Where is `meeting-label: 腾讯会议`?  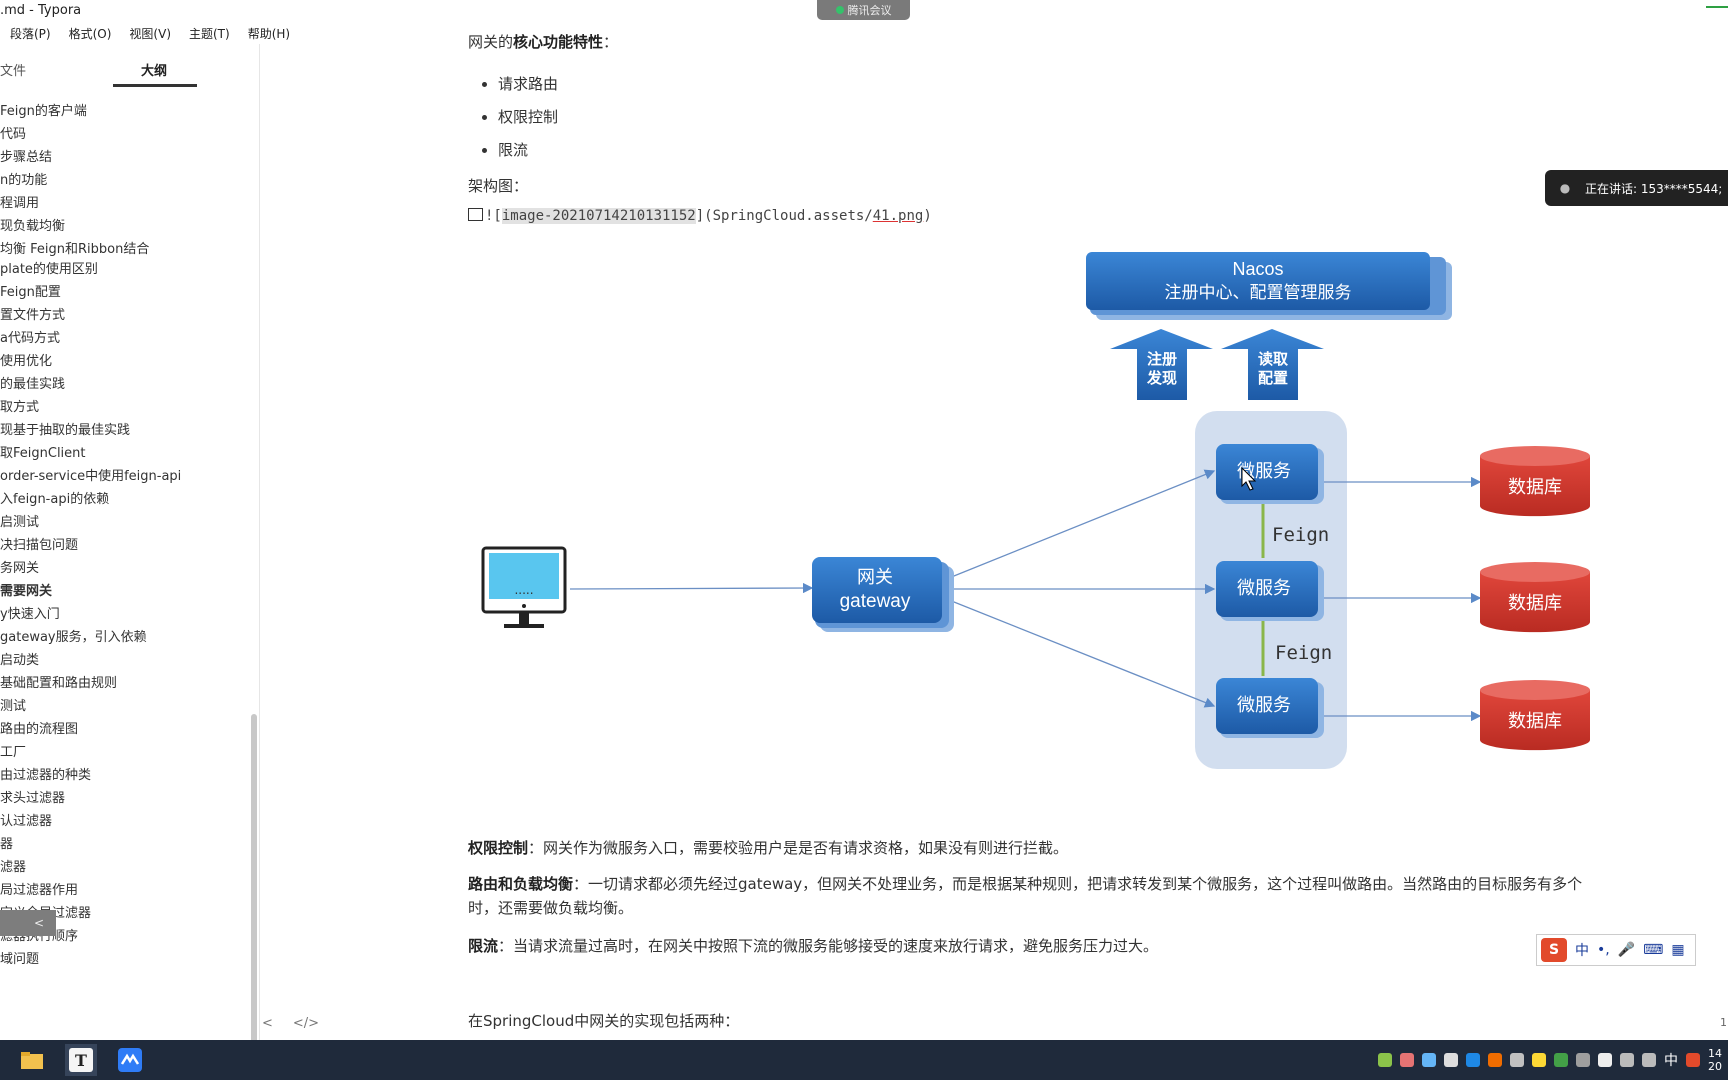
meeting-label: 腾讯会议 is located at coordinates (869, 10).